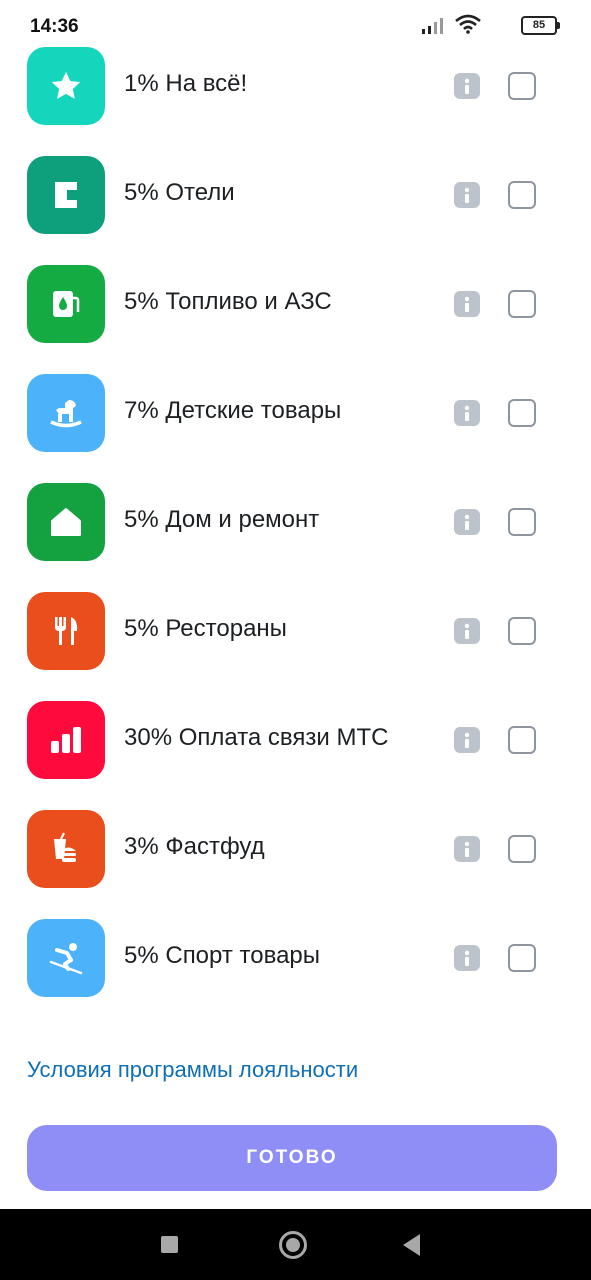  I want to click on category-label: 3% Фастфуд, so click(194, 846).